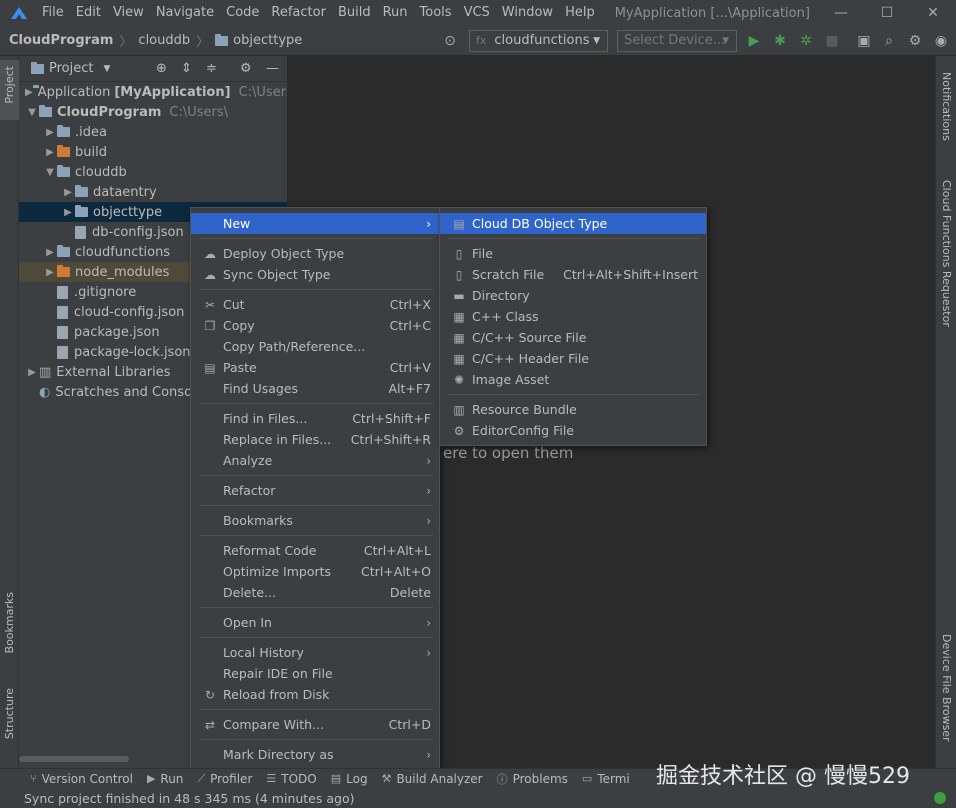 Image resolution: width=956 pixels, height=808 pixels. I want to click on menu-run: Run, so click(395, 13).